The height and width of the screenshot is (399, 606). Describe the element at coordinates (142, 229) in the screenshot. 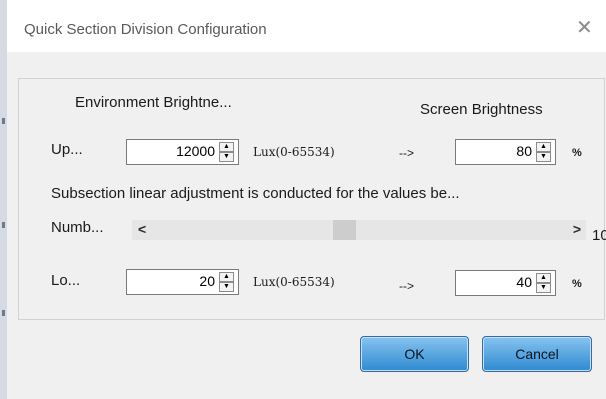

I see `scroll-left-icon: <` at that location.